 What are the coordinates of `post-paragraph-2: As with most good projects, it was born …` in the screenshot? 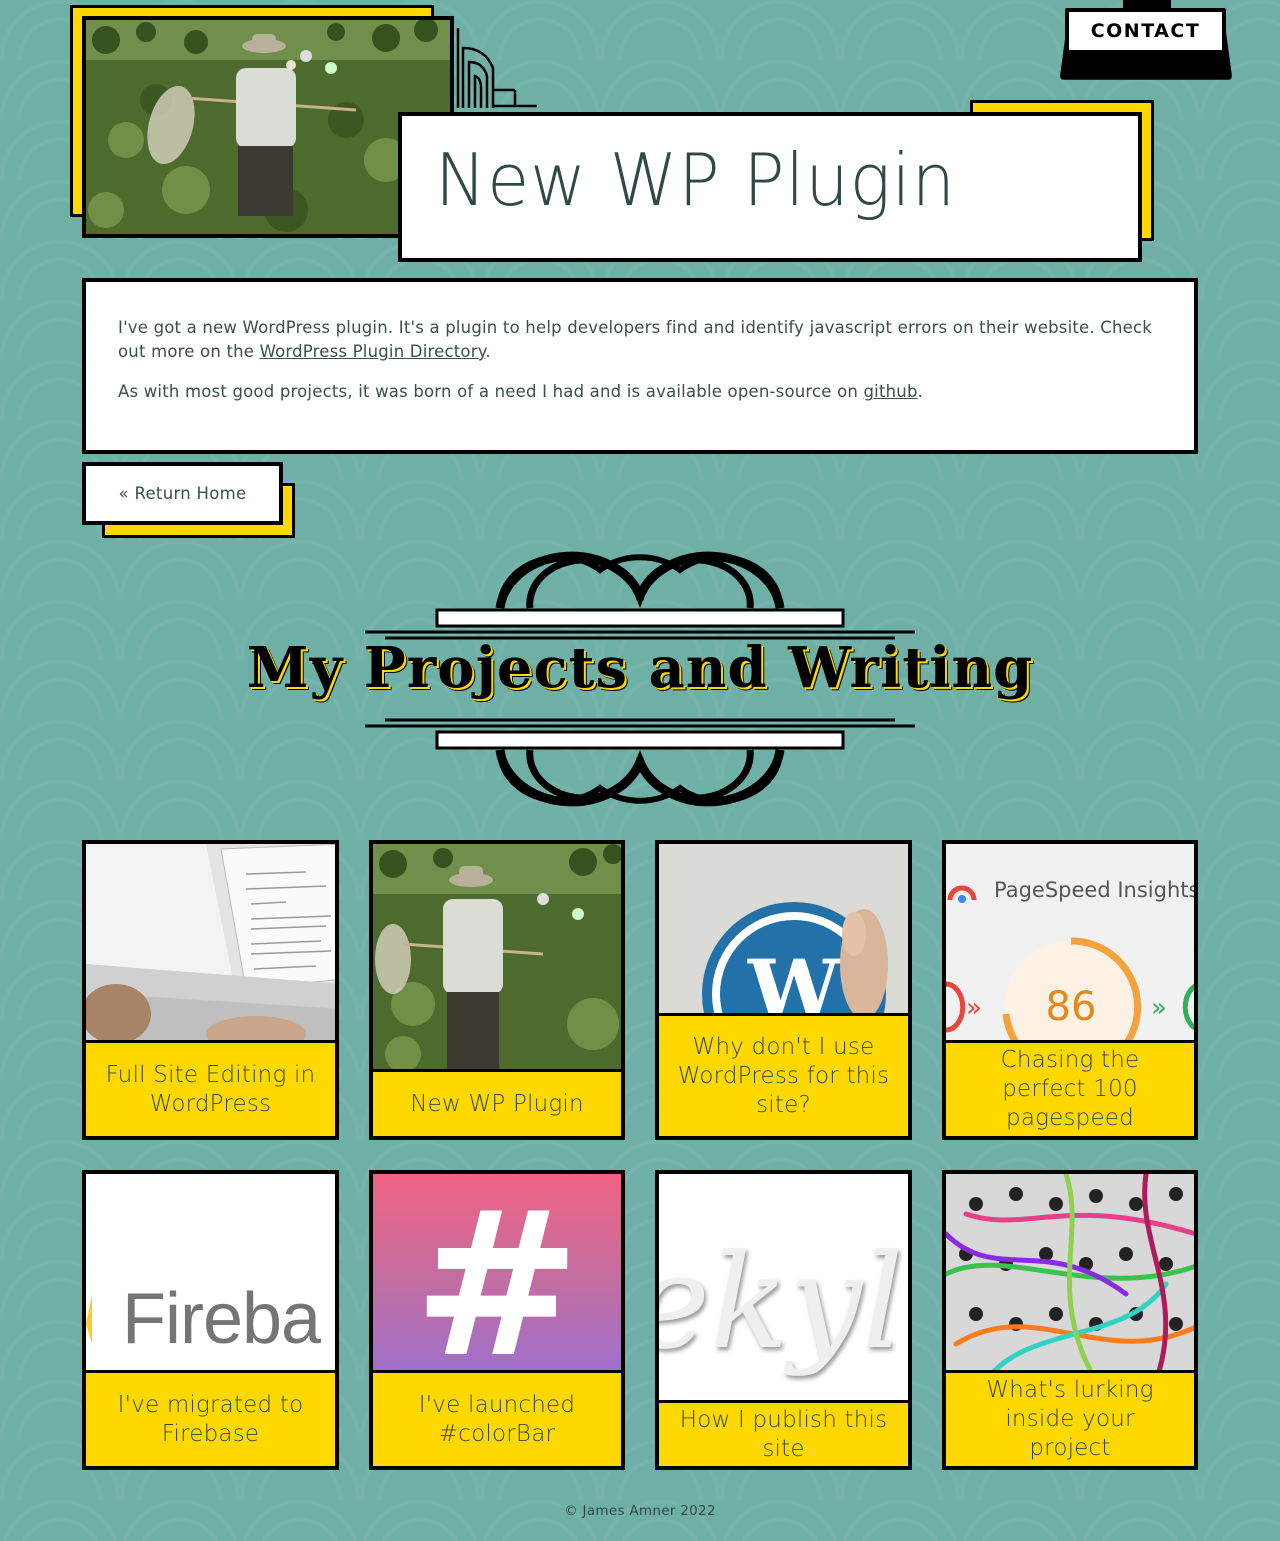 It's located at (640, 392).